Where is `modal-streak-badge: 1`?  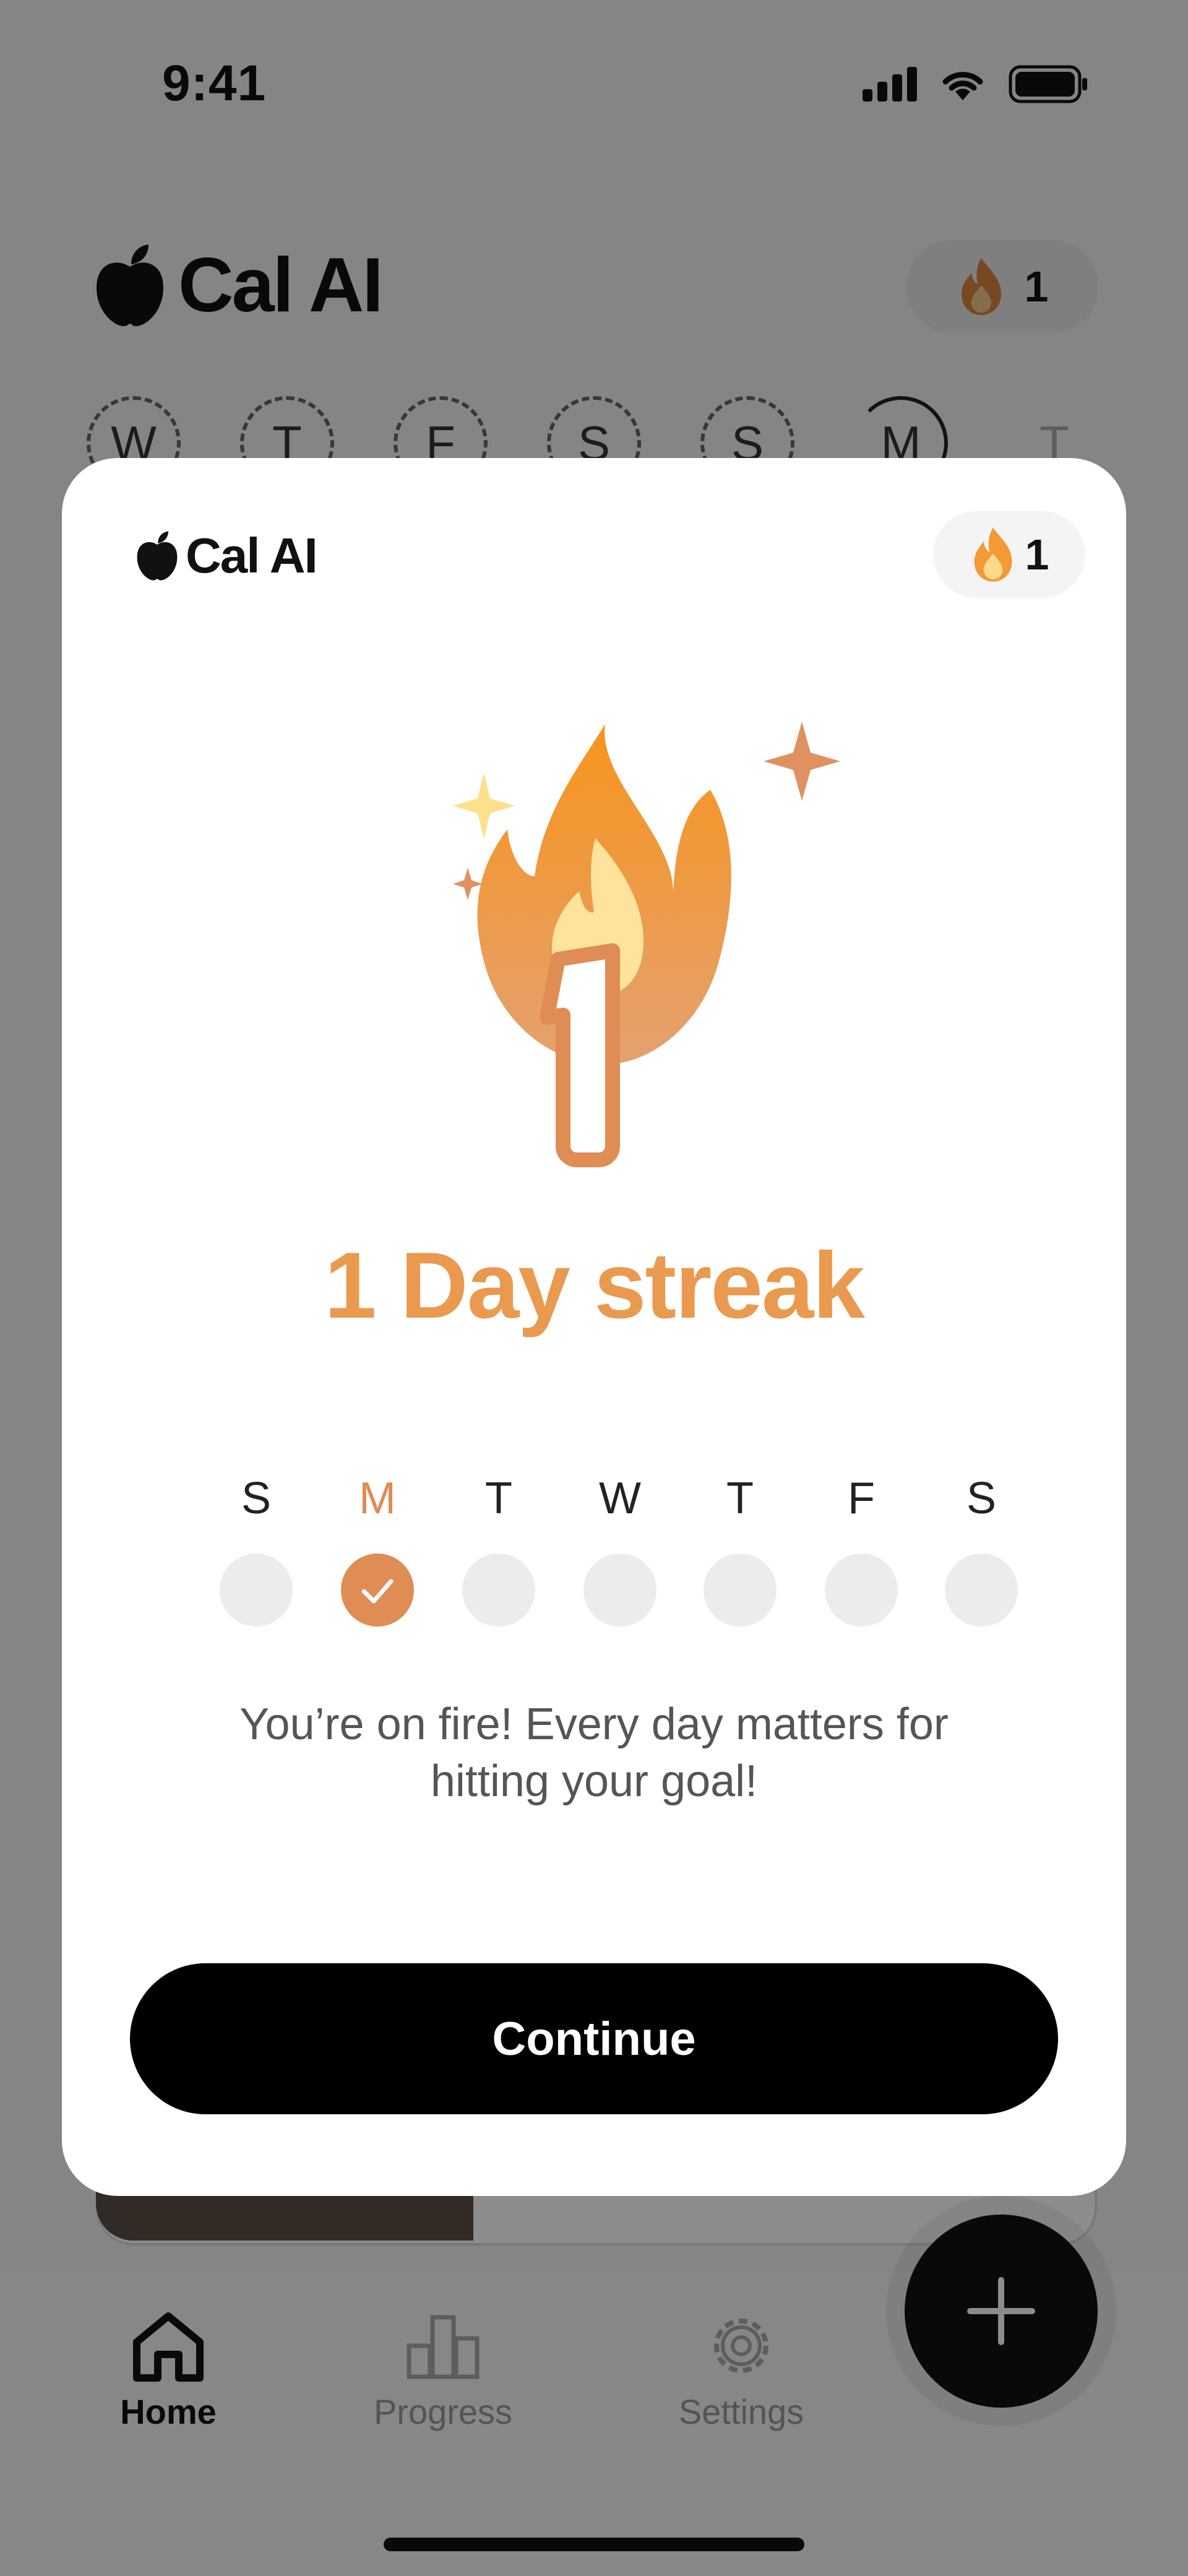 modal-streak-badge: 1 is located at coordinates (1009, 554).